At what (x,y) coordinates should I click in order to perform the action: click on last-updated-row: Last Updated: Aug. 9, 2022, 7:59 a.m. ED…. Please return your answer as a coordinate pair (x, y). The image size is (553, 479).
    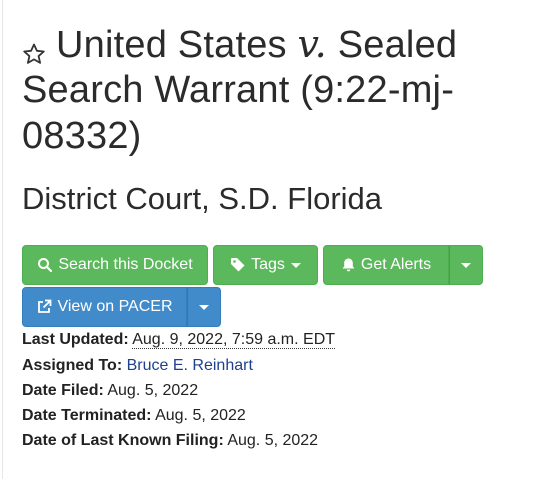
    Looking at the image, I should click on (179, 340).